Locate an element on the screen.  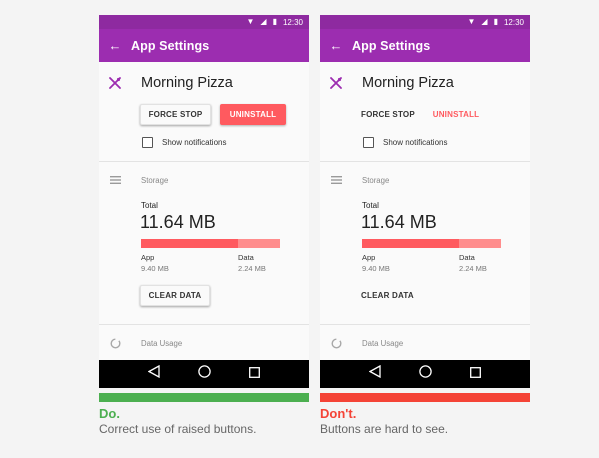
do-description: Correct use of raised buttons. is located at coordinates (178, 429).